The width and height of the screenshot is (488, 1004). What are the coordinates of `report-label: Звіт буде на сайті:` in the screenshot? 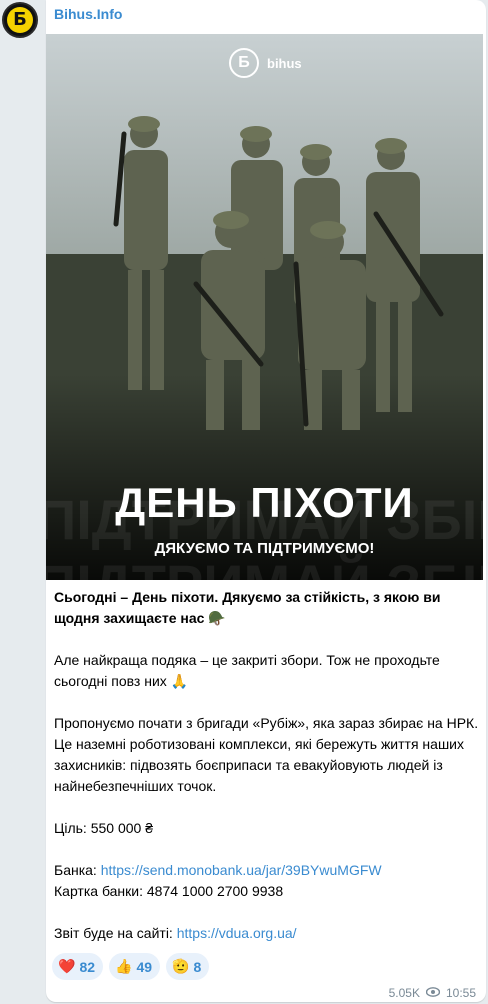 It's located at (115, 933).